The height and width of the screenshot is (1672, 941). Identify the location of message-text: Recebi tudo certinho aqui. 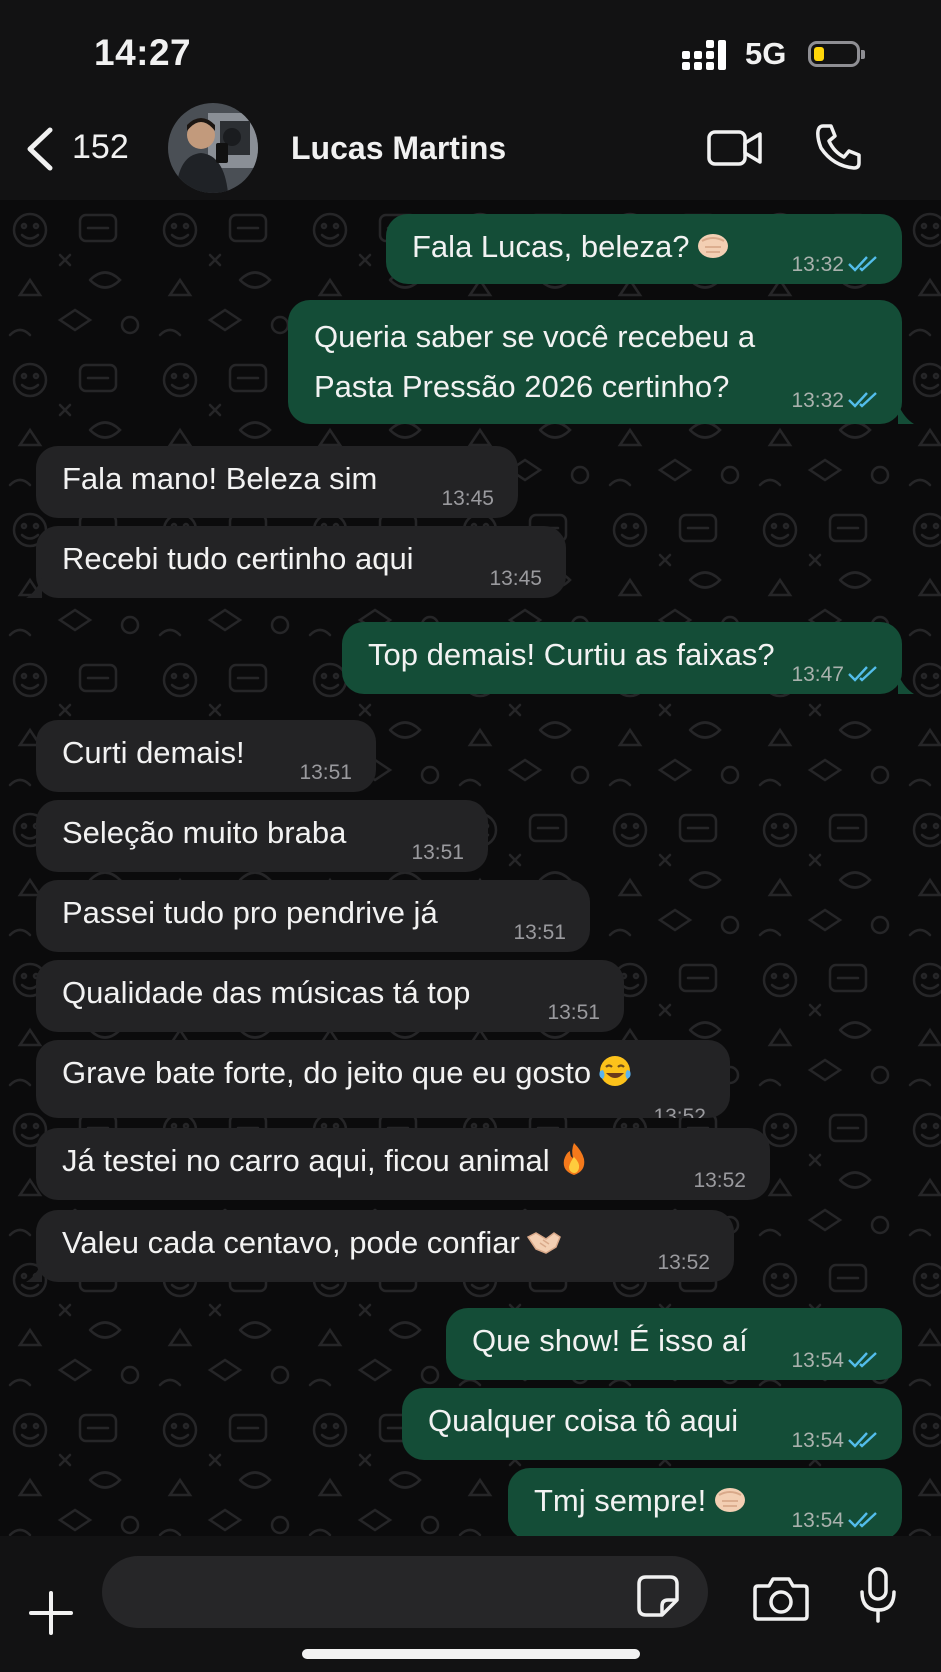
(238, 558).